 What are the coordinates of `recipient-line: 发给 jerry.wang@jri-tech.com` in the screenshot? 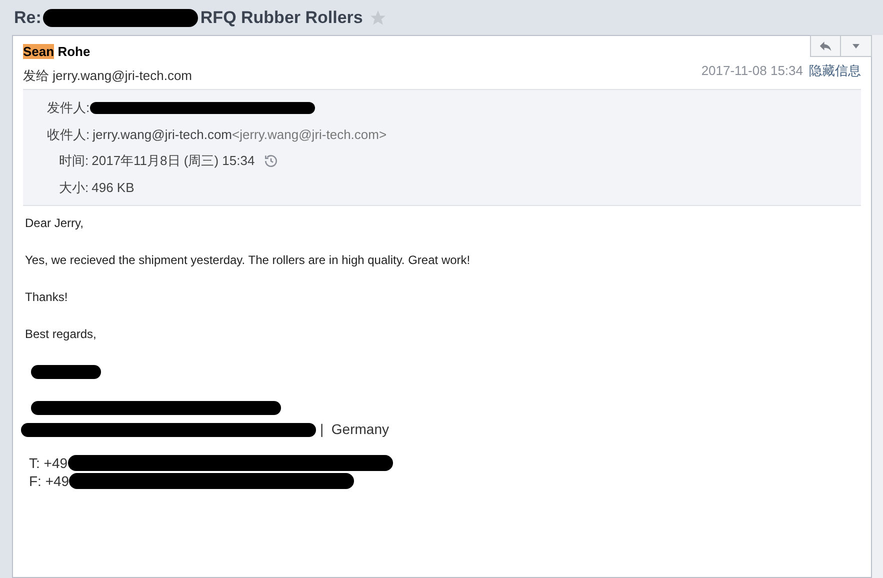 It's located at (107, 75).